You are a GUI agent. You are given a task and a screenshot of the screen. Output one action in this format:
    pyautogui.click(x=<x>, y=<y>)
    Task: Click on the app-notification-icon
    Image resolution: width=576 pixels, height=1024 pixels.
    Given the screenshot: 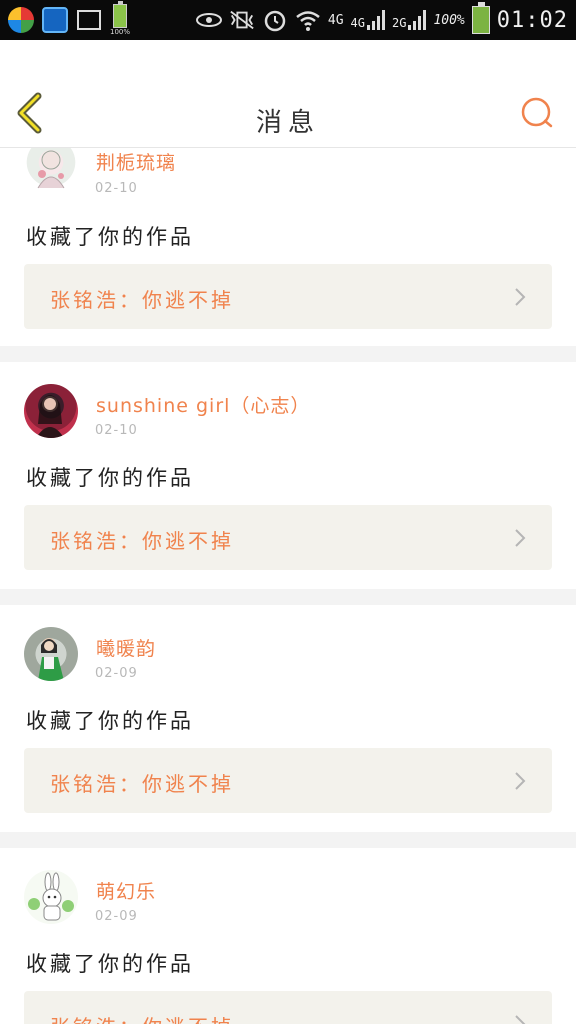 What is the action you would take?
    pyautogui.click(x=21, y=20)
    